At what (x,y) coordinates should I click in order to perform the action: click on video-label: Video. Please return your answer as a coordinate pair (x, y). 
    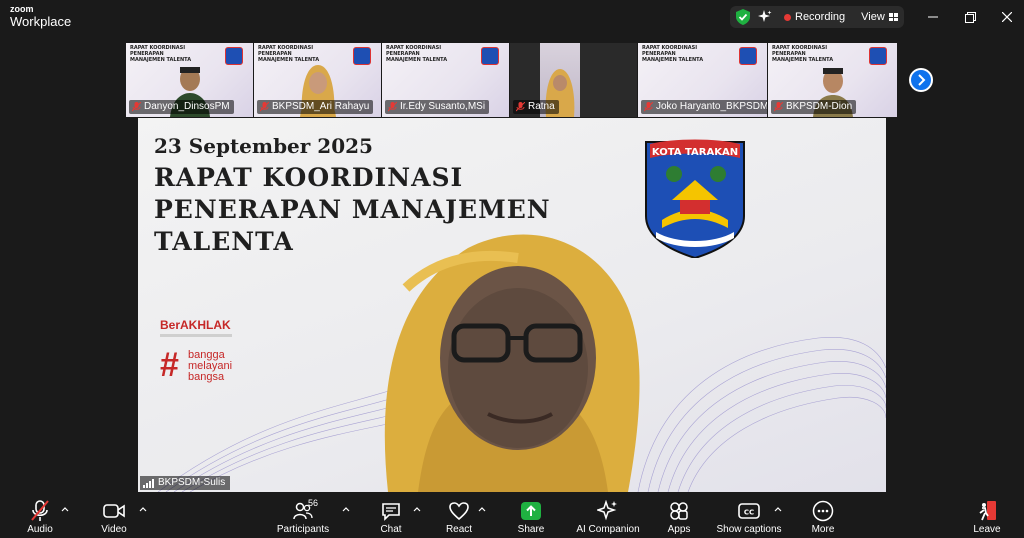
    Looking at the image, I should click on (114, 529).